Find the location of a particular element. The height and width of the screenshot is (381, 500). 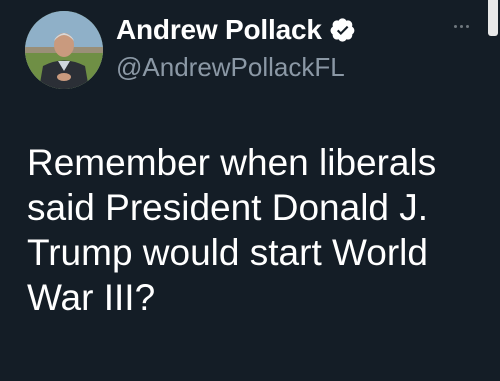

verified-badge-icon is located at coordinates (343, 30).